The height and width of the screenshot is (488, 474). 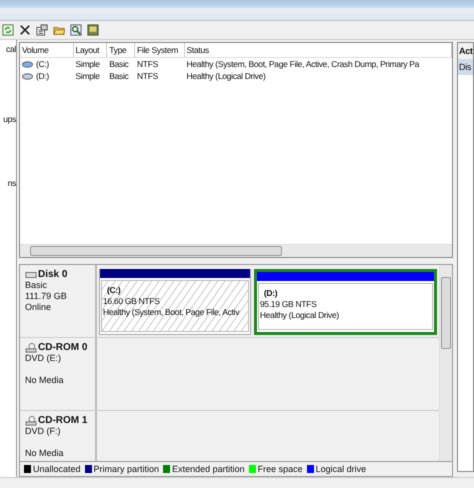 I want to click on disk-name: CD-ROM 0, so click(x=63, y=348).